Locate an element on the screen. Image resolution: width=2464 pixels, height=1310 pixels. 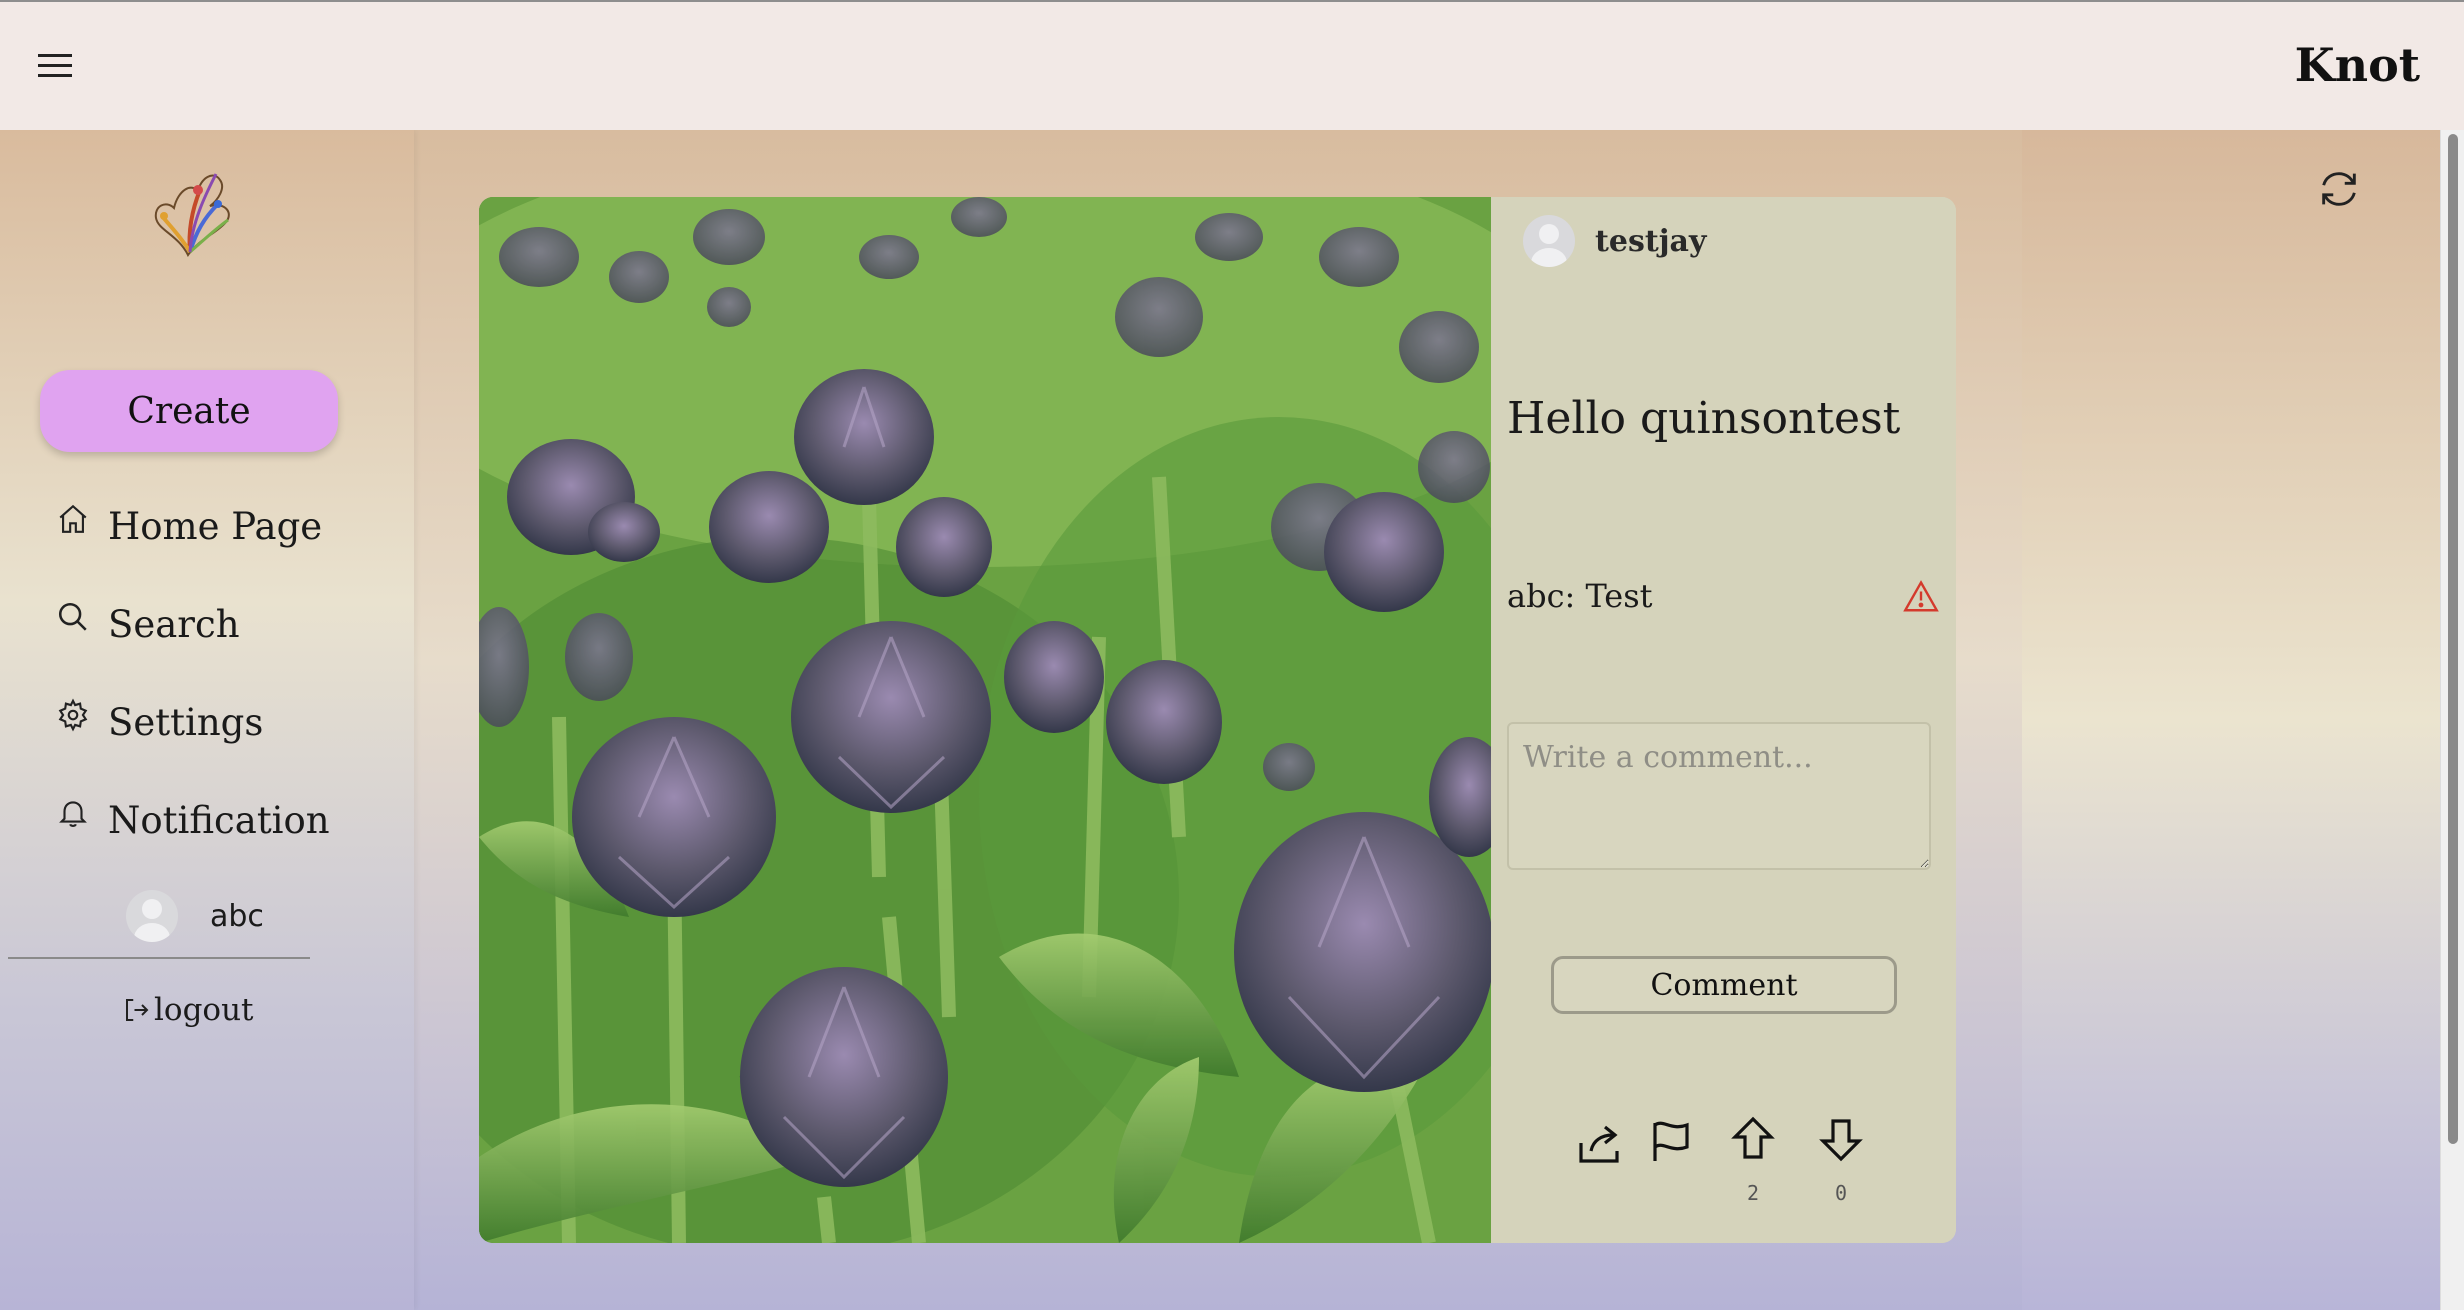
home-icon is located at coordinates (73, 518).